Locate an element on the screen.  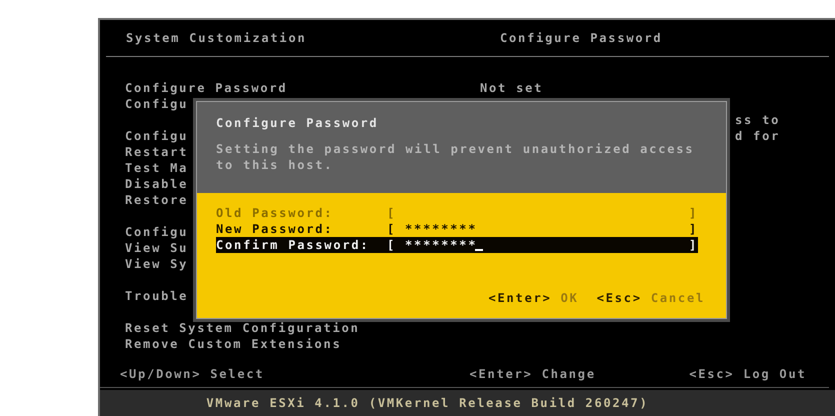
detail-text: ss to is located at coordinates (757, 120).